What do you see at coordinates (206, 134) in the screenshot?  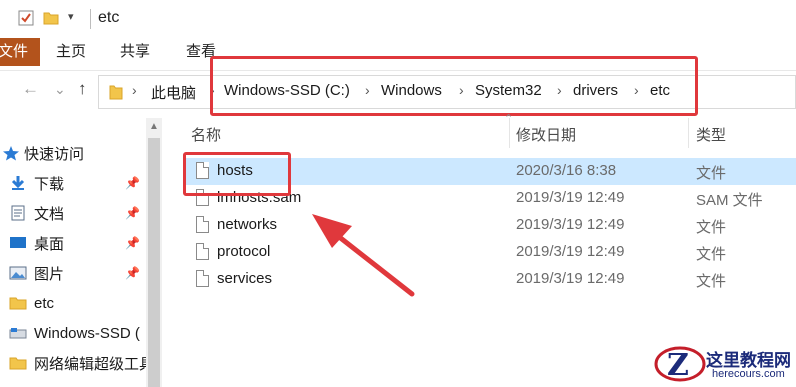 I see `column-header-name: 名称` at bounding box center [206, 134].